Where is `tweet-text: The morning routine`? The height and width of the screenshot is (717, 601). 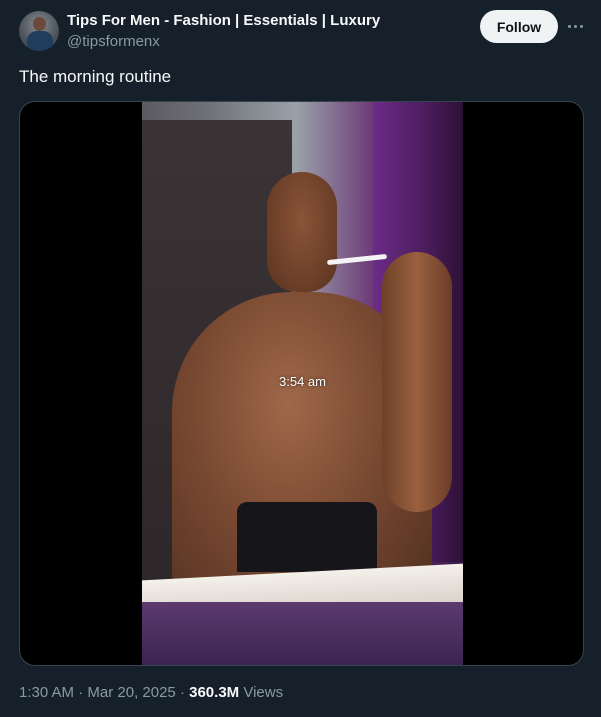
tweet-text: The morning routine is located at coordinates (95, 76).